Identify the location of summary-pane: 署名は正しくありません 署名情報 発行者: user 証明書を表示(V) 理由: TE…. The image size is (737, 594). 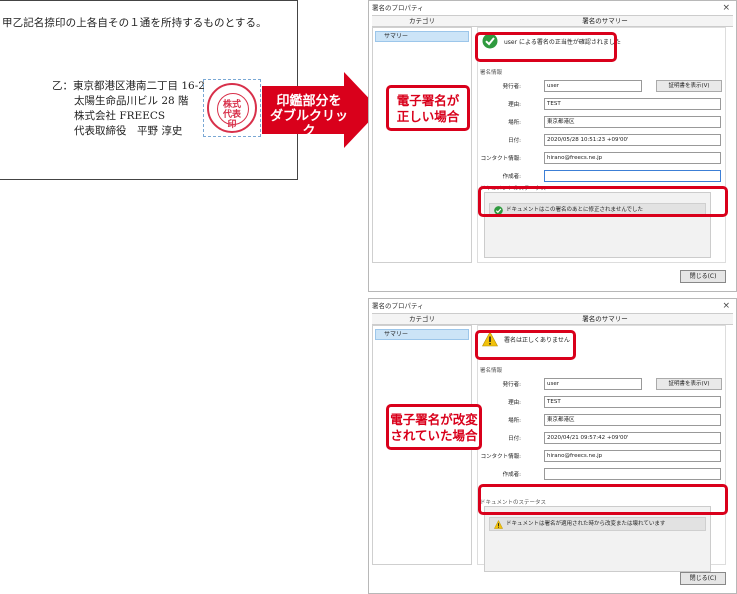
(601, 448).